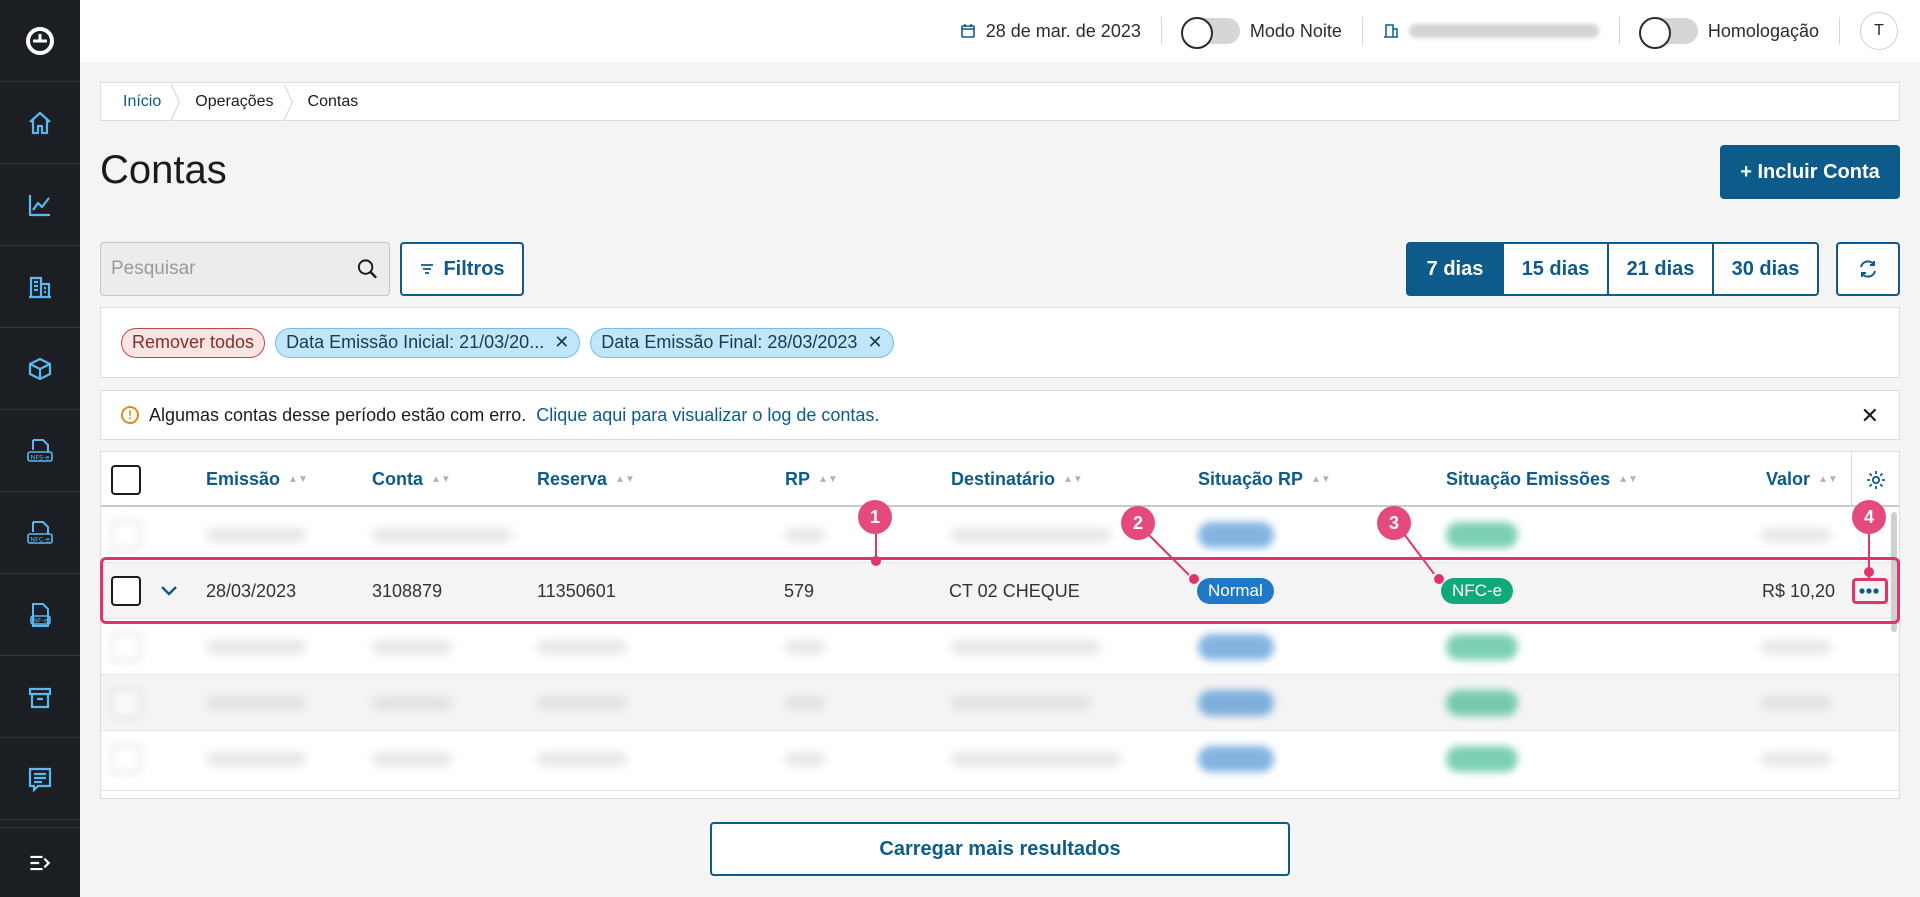  I want to click on box-icon, so click(40, 368).